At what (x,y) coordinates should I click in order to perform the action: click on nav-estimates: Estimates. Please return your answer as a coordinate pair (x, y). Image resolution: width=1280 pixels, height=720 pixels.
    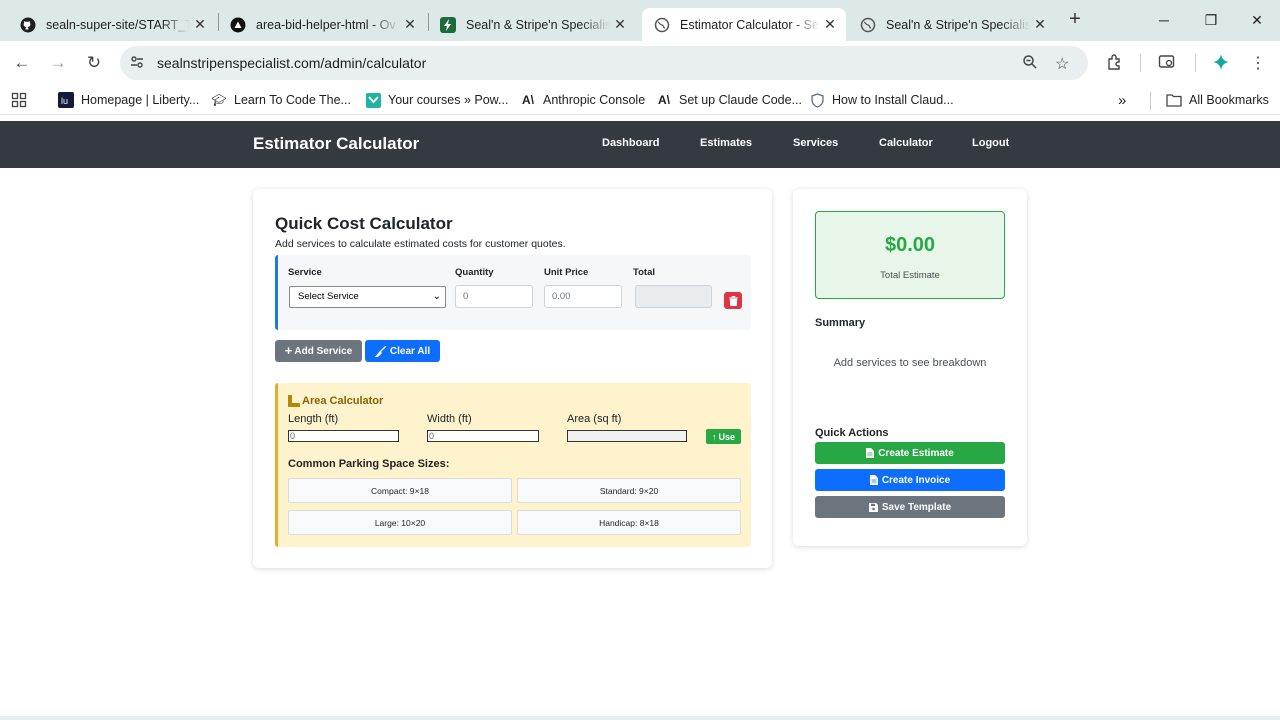
    Looking at the image, I should click on (726, 143).